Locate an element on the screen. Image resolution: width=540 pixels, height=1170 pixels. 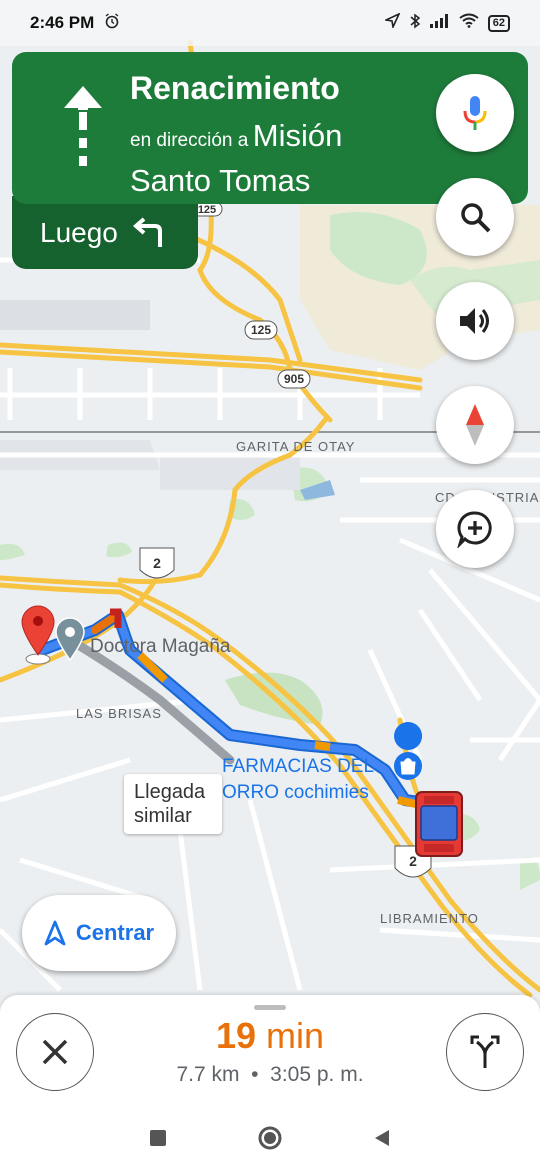
then-label: Luego is located at coordinates (79, 232).